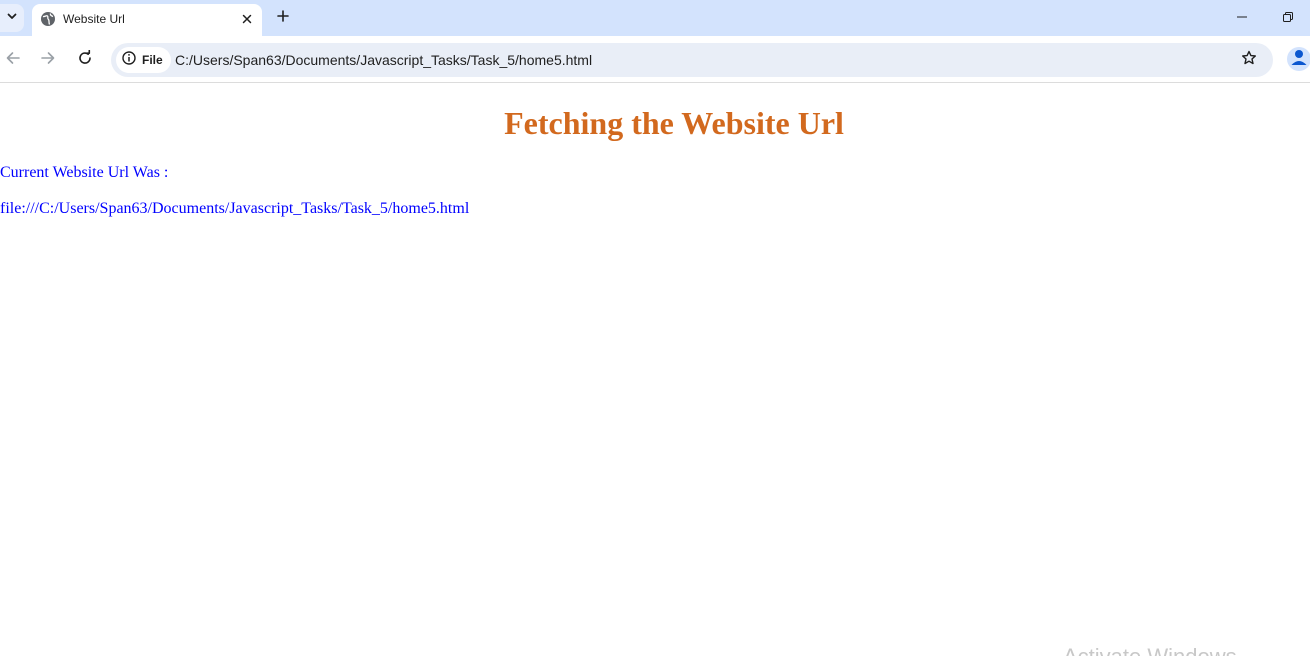 This screenshot has width=1310, height=656. I want to click on profile-button, so click(1298, 59).